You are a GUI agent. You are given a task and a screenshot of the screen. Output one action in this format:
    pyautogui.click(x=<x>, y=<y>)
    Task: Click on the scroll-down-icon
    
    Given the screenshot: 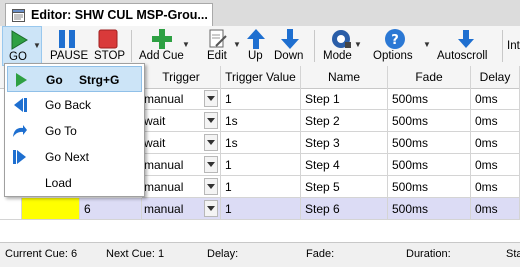 What is the action you would take?
    pyautogui.click(x=466, y=39)
    